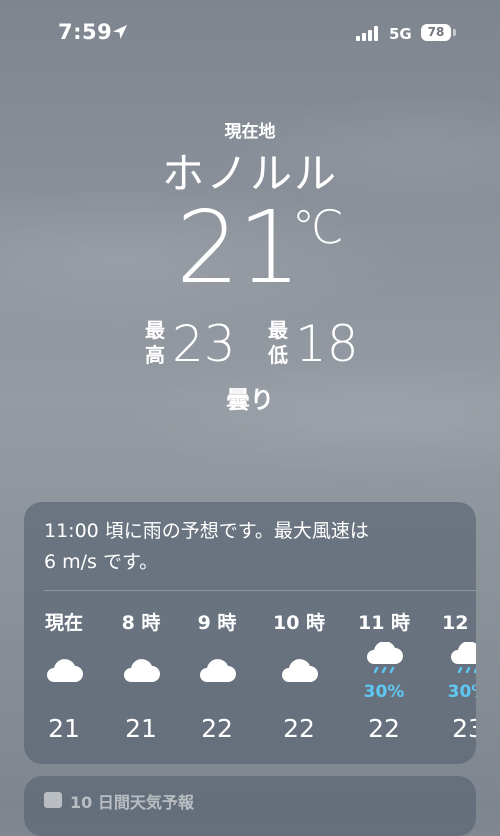  Describe the element at coordinates (120, 32) in the screenshot. I see `location-arrow-icon` at that location.